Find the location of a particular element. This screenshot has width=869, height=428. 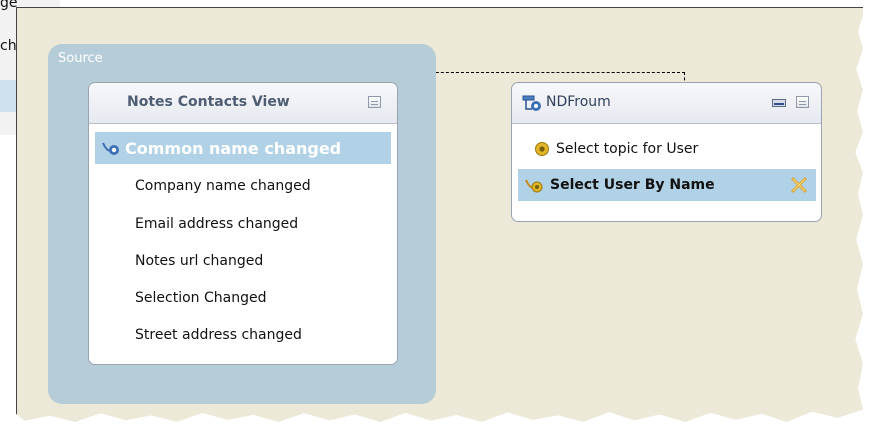

list-item-label: Select User By Name is located at coordinates (632, 185).